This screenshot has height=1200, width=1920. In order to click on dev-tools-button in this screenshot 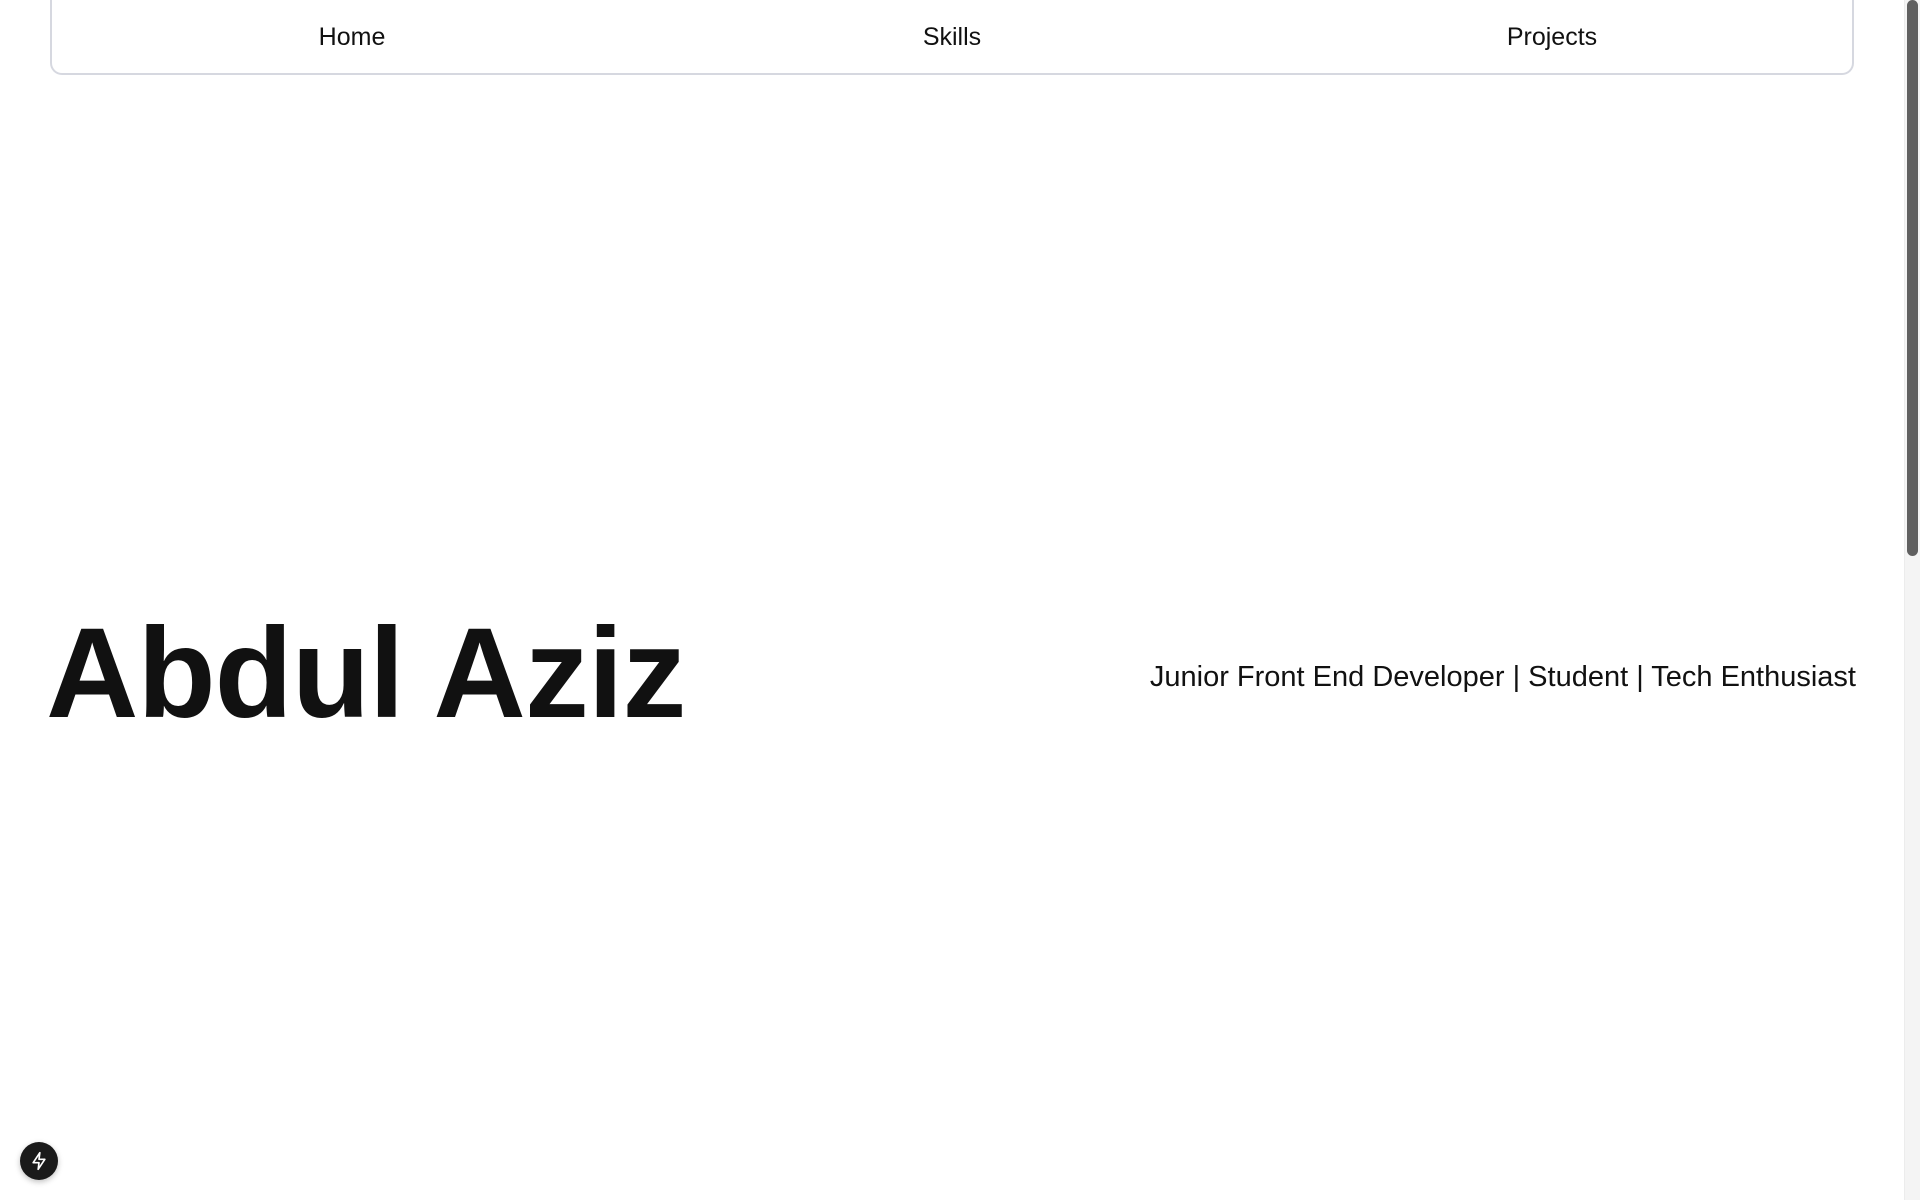, I will do `click(39, 1161)`.